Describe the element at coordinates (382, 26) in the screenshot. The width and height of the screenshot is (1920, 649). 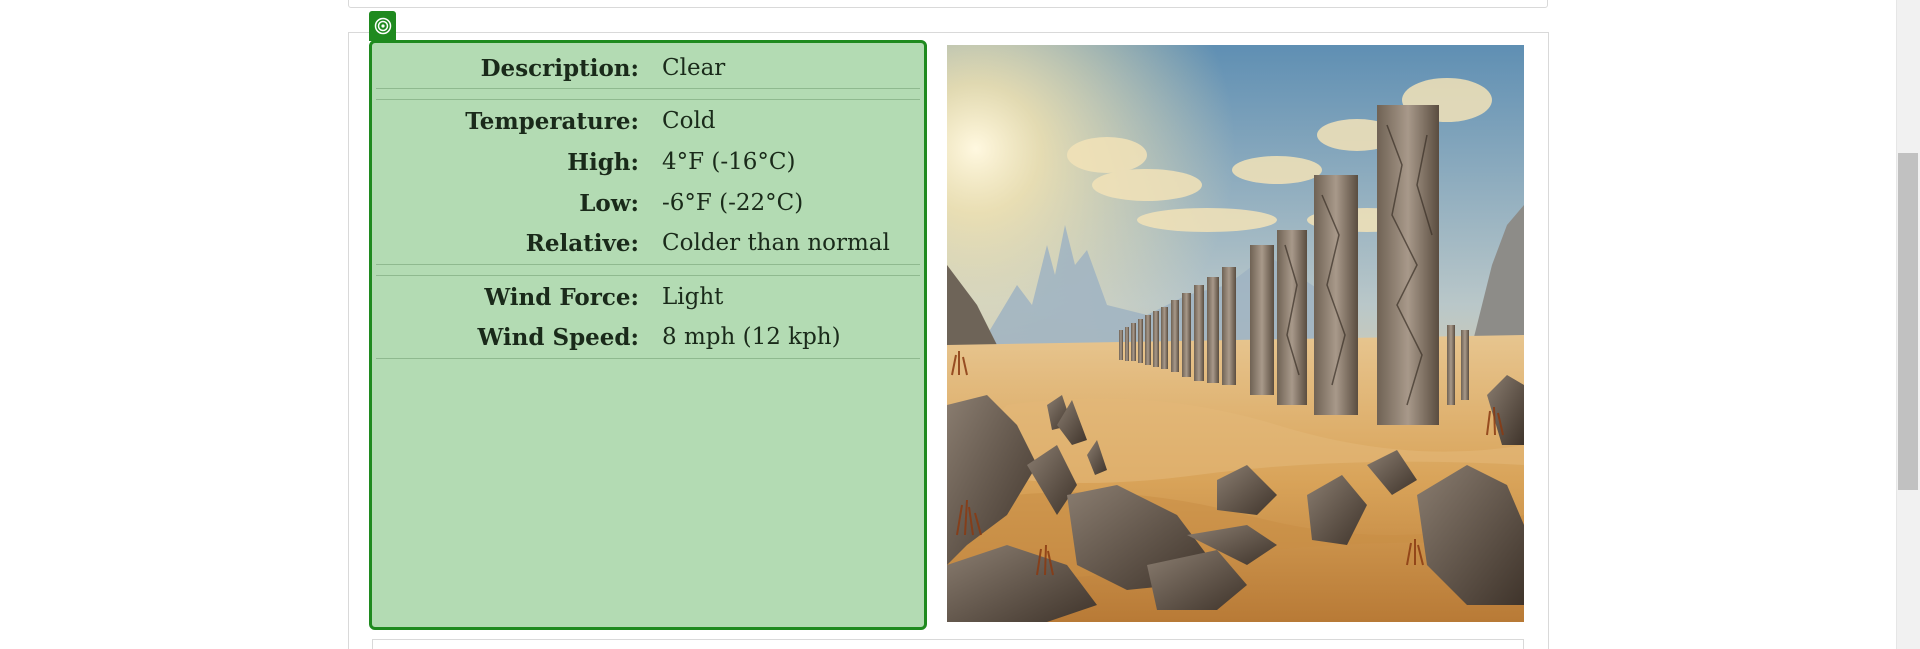
I see `target-icon` at that location.